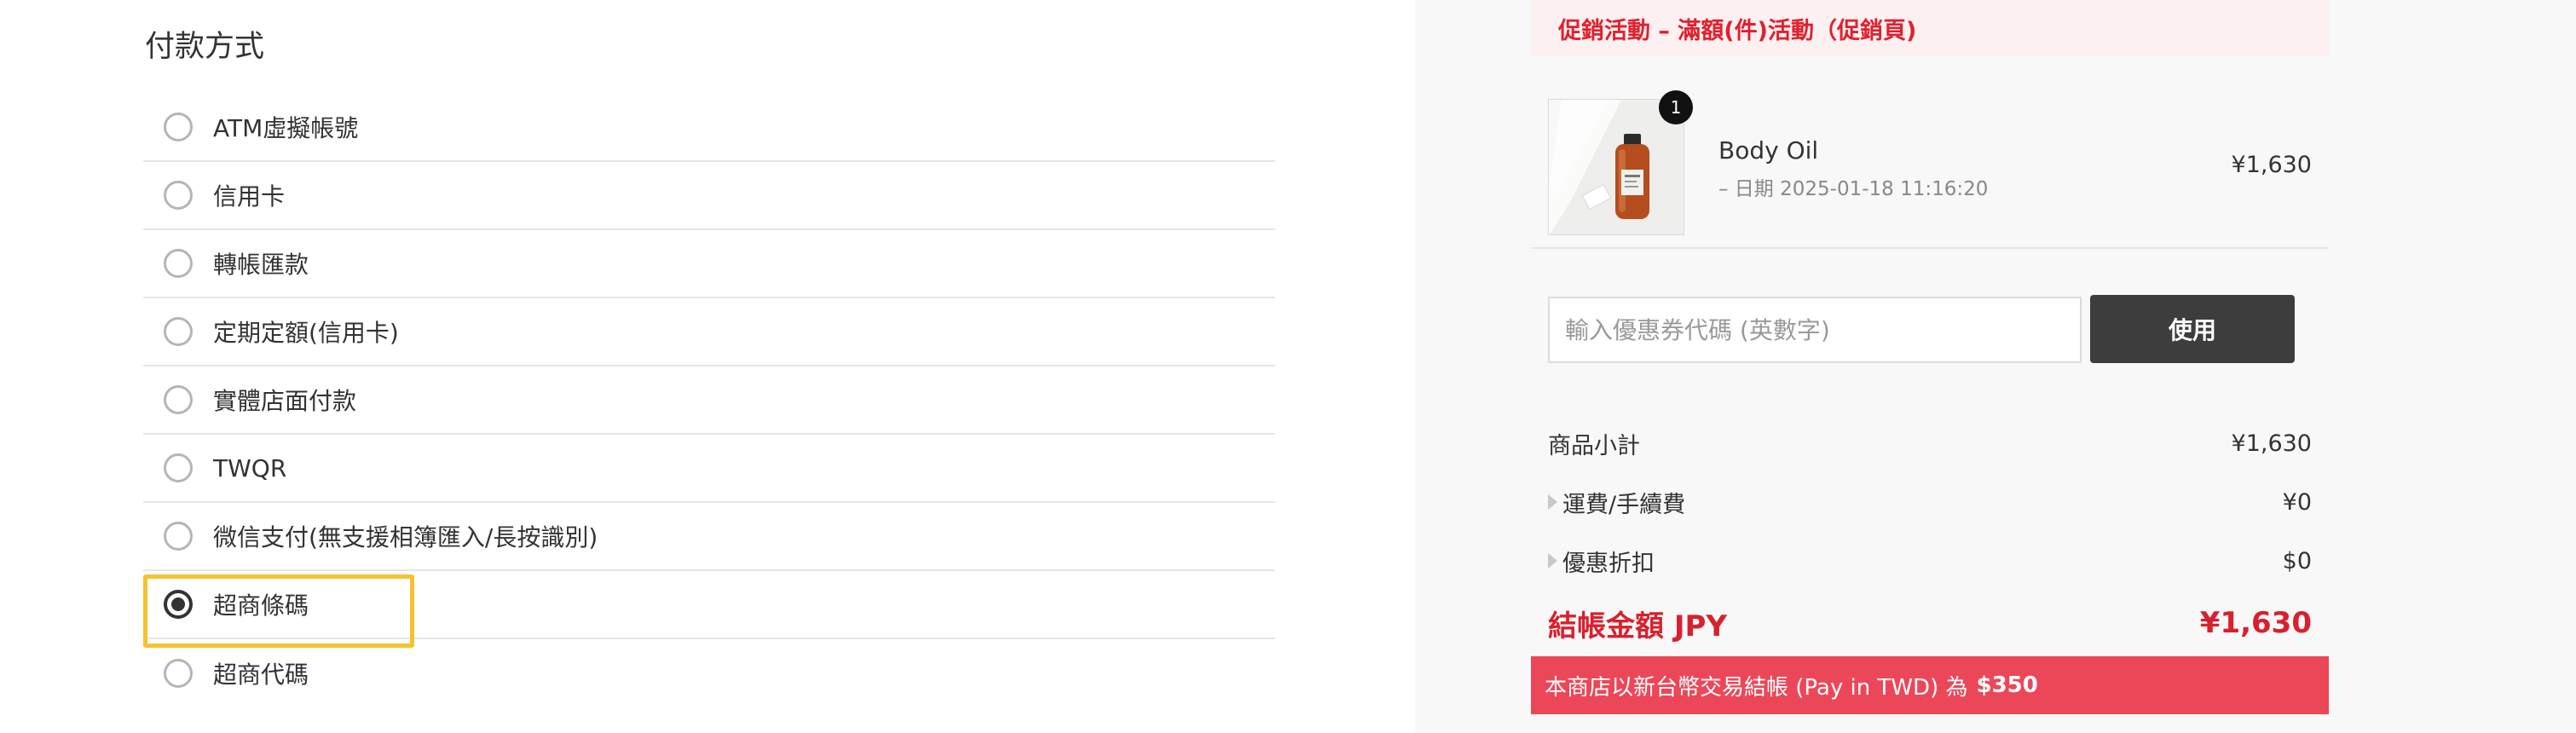 This screenshot has width=2576, height=733. I want to click on payment-option-label: ATM虛擬帳號, so click(286, 128).